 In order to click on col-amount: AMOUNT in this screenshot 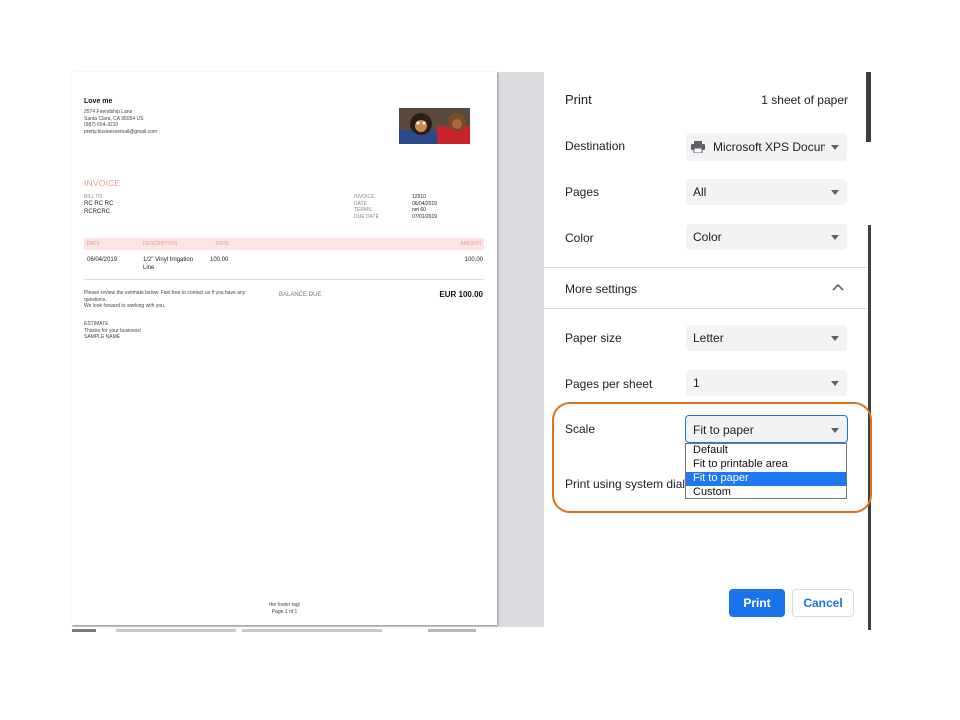, I will do `click(471, 244)`.